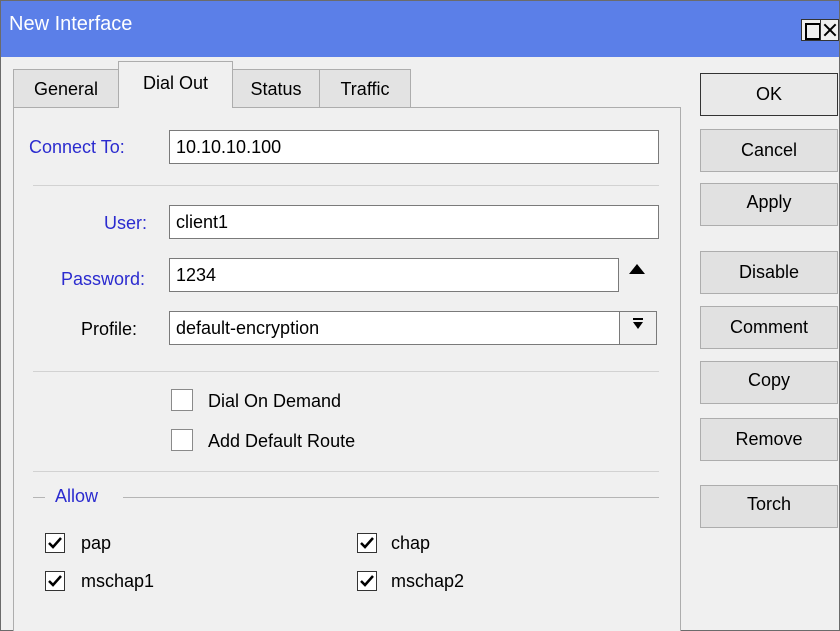  Describe the element at coordinates (769, 382) in the screenshot. I see `copy-button: Copy` at that location.